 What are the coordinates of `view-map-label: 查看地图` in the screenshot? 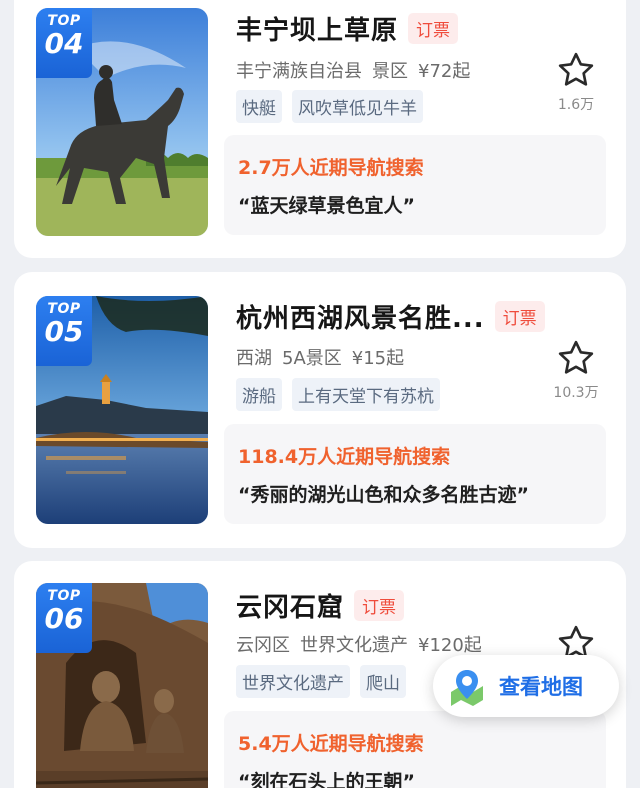 It's located at (541, 687).